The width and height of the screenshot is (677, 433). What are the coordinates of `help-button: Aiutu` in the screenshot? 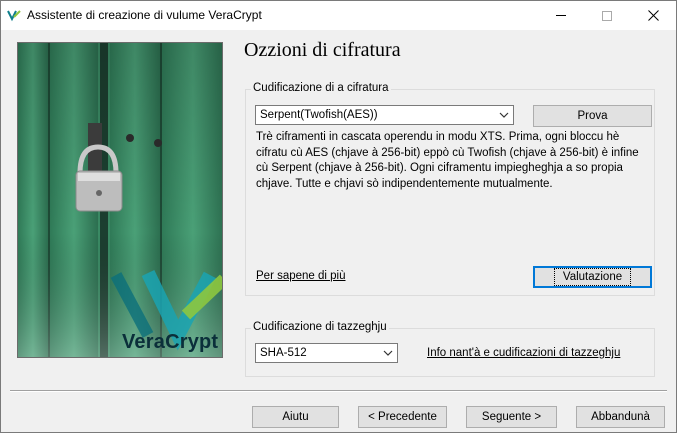 It's located at (295, 417).